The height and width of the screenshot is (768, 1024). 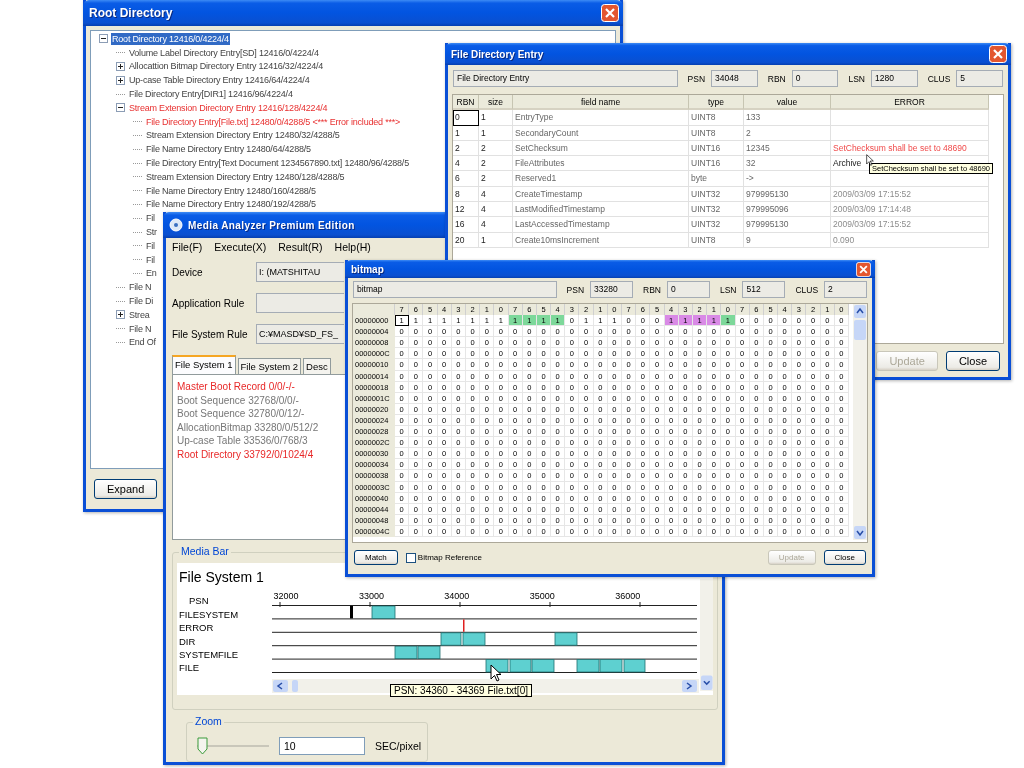 What do you see at coordinates (226, 66) in the screenshot?
I see `tree-item: Allocattion Bitmap Directory Entry 12416/32/4224/4` at bounding box center [226, 66].